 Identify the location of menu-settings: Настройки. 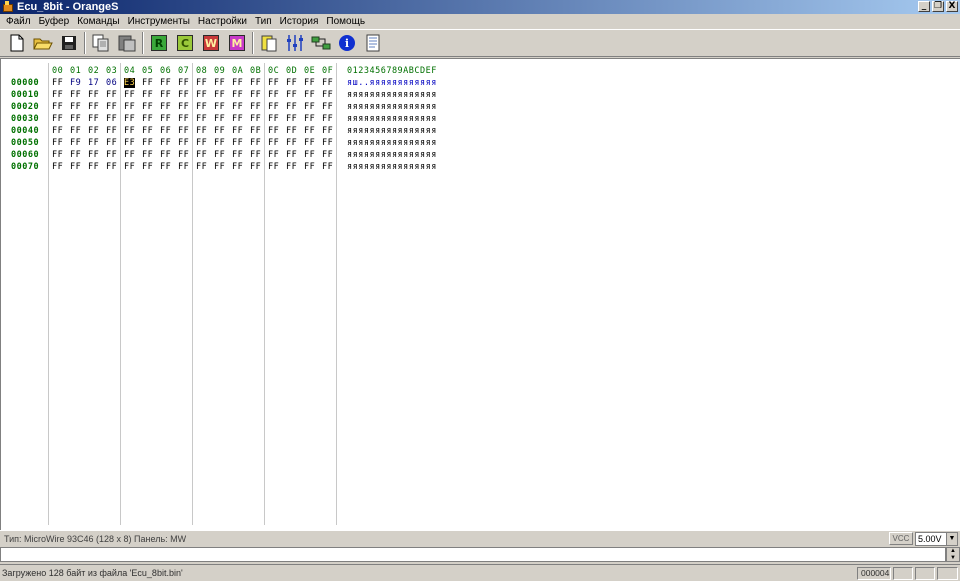
(222, 22).